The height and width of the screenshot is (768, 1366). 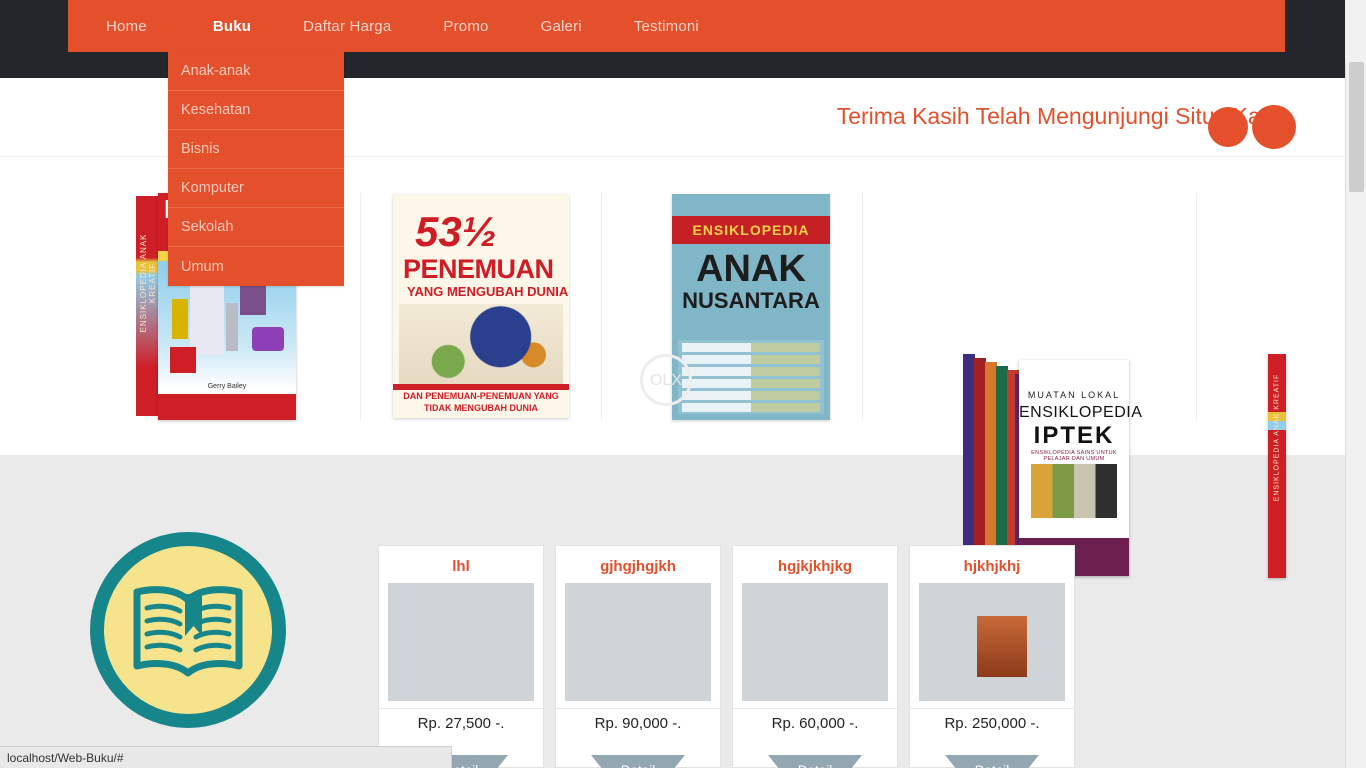 I want to click on book-cover-title-big: IPTEK, so click(x=1074, y=435).